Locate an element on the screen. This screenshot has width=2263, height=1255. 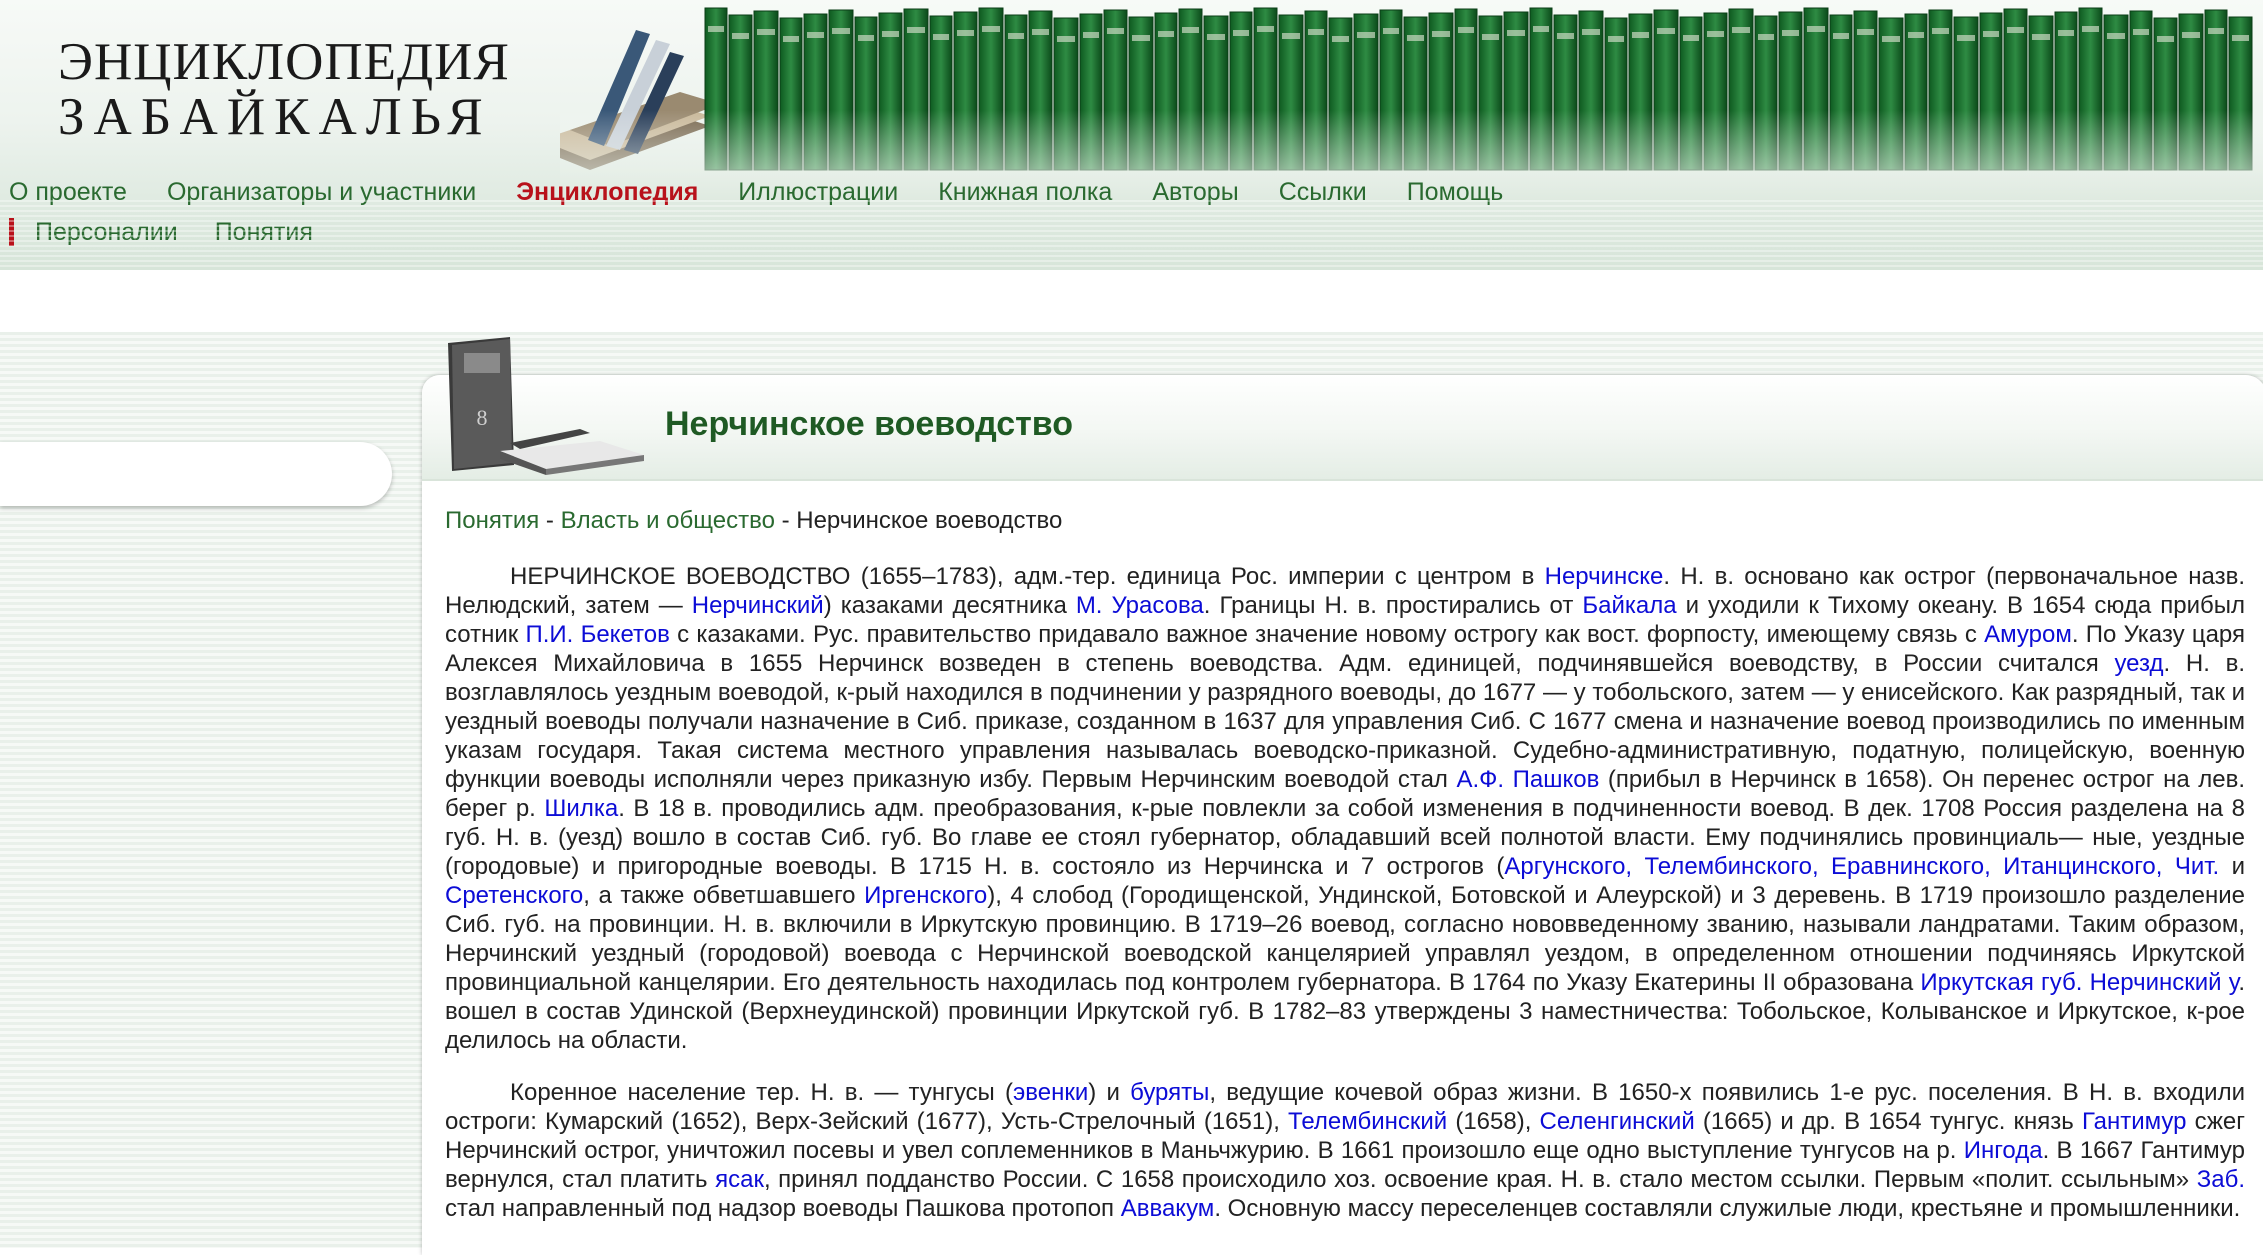
article-text: (1658), is located at coordinates (1493, 1121).